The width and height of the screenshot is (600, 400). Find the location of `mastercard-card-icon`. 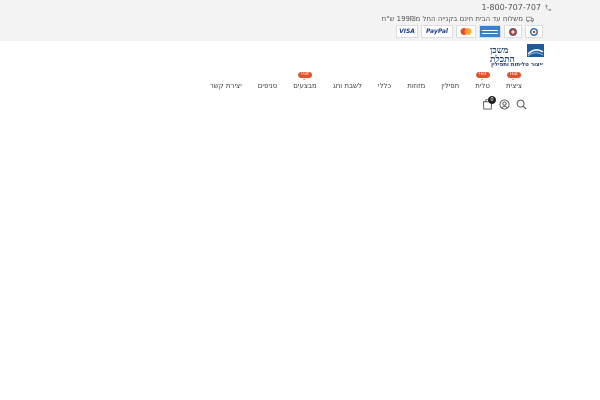

mastercard-card-icon is located at coordinates (466, 31).